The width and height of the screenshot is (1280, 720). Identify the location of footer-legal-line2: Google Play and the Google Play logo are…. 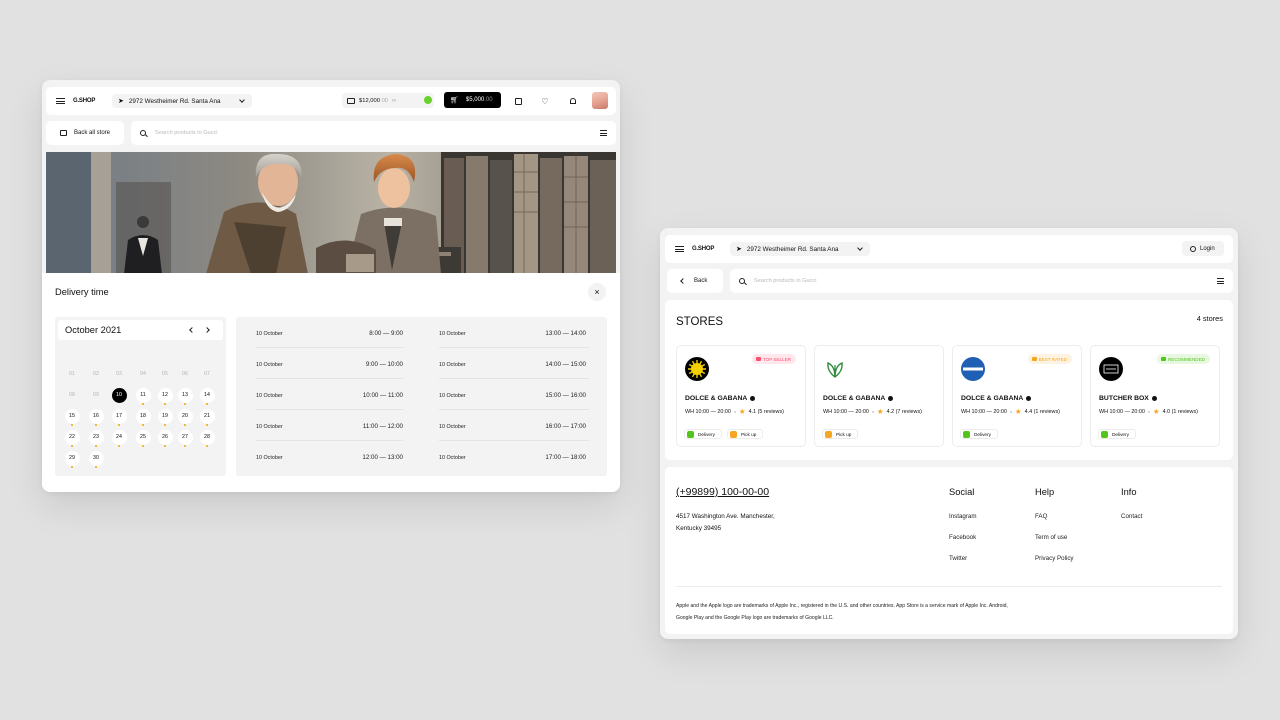
(755, 618).